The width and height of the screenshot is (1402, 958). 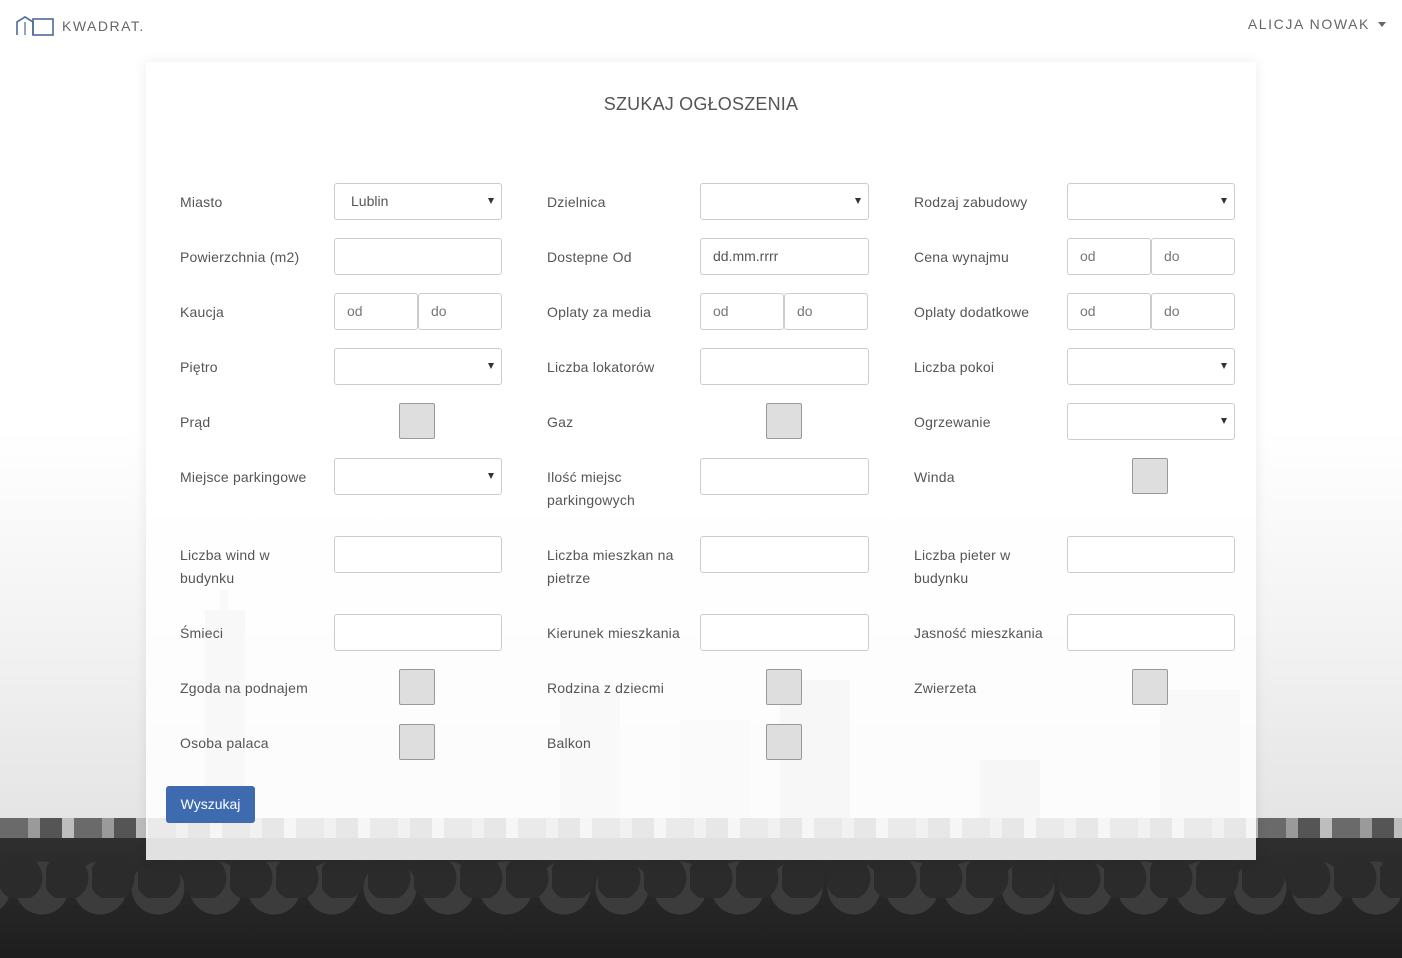 I want to click on liczba-pokoi-select, so click(x=1151, y=366).